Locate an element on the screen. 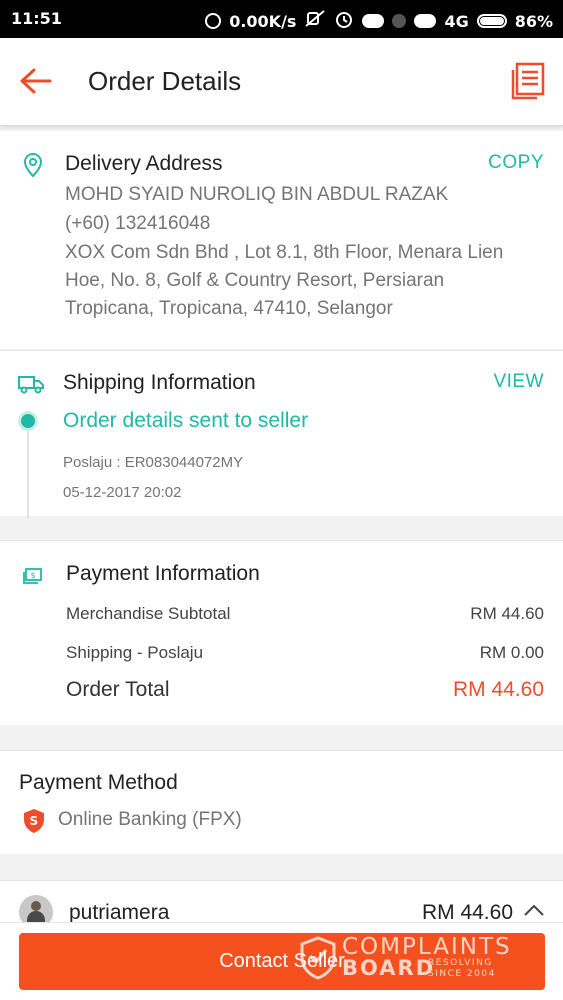 The height and width of the screenshot is (1000, 563). document-list-icon is located at coordinates (528, 81).